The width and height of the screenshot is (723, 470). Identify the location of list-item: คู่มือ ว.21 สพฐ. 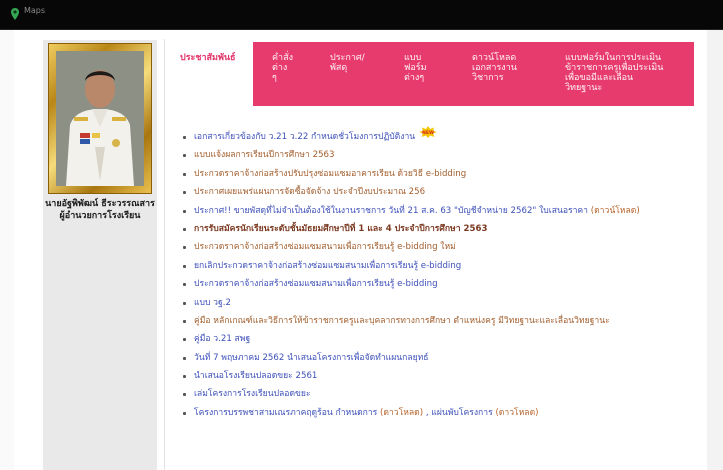
(433, 339).